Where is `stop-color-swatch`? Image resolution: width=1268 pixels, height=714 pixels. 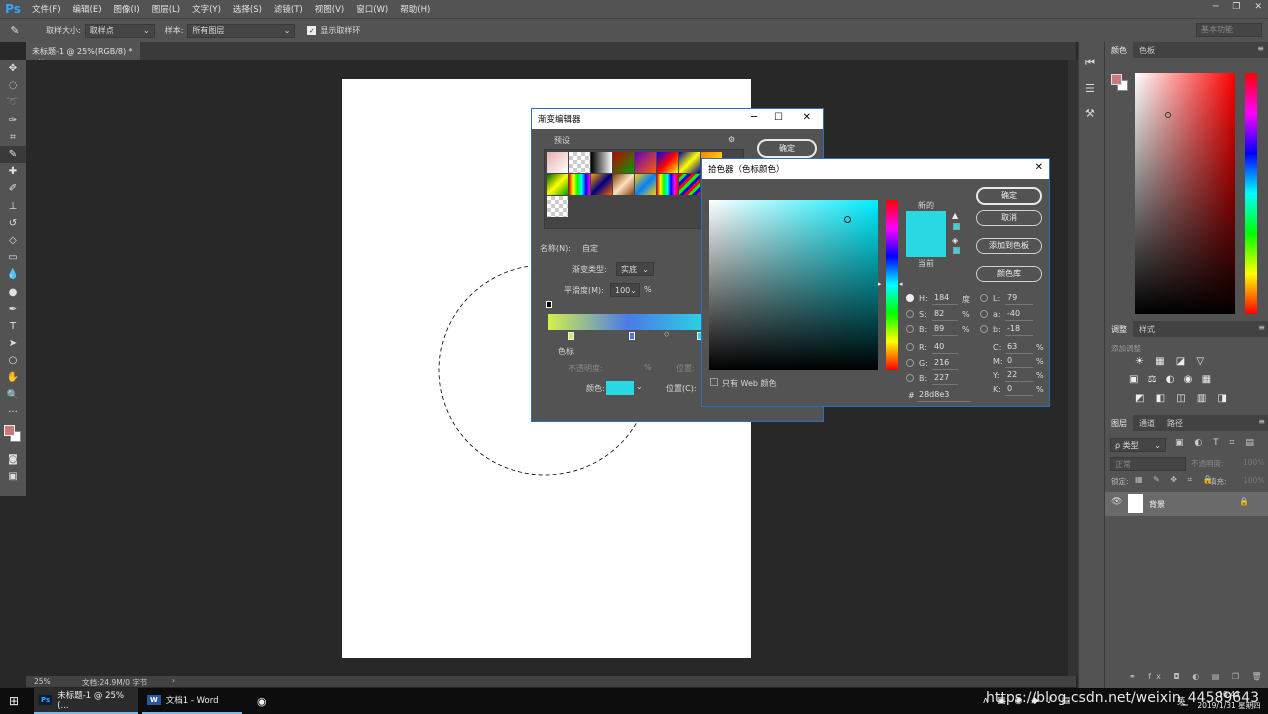 stop-color-swatch is located at coordinates (620, 388).